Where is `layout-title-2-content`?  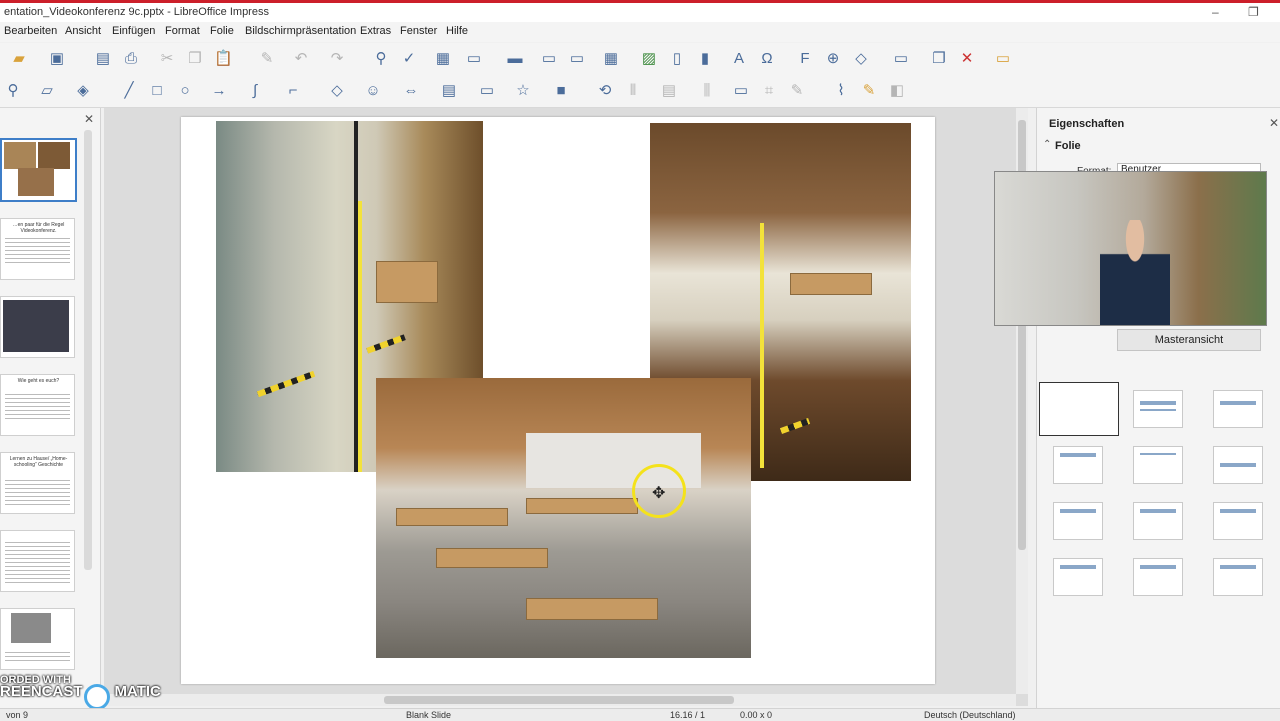 layout-title-2-content is located at coordinates (1078, 521).